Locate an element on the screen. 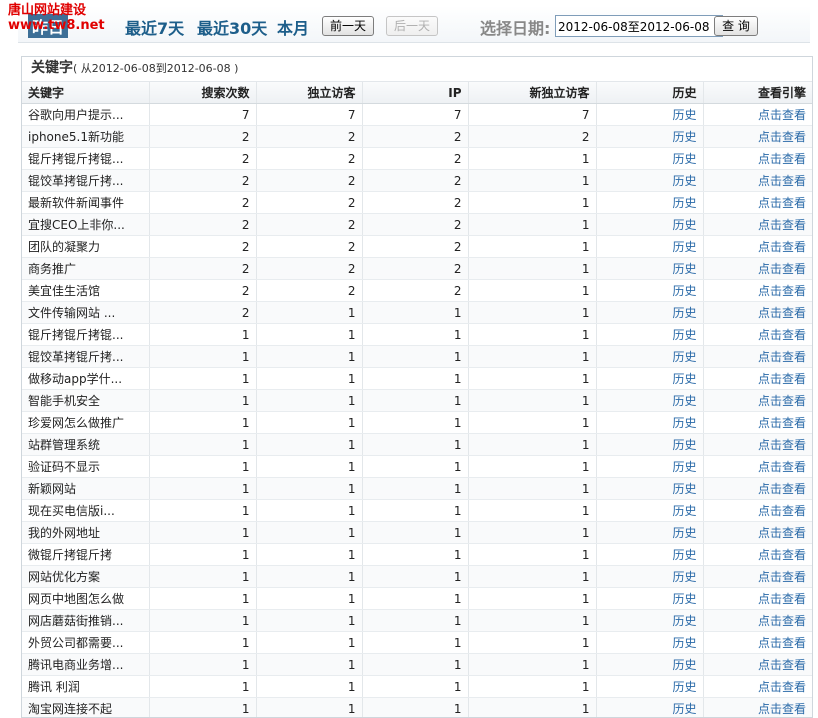  new-unique-visitors-cell: 2 is located at coordinates (532, 137).